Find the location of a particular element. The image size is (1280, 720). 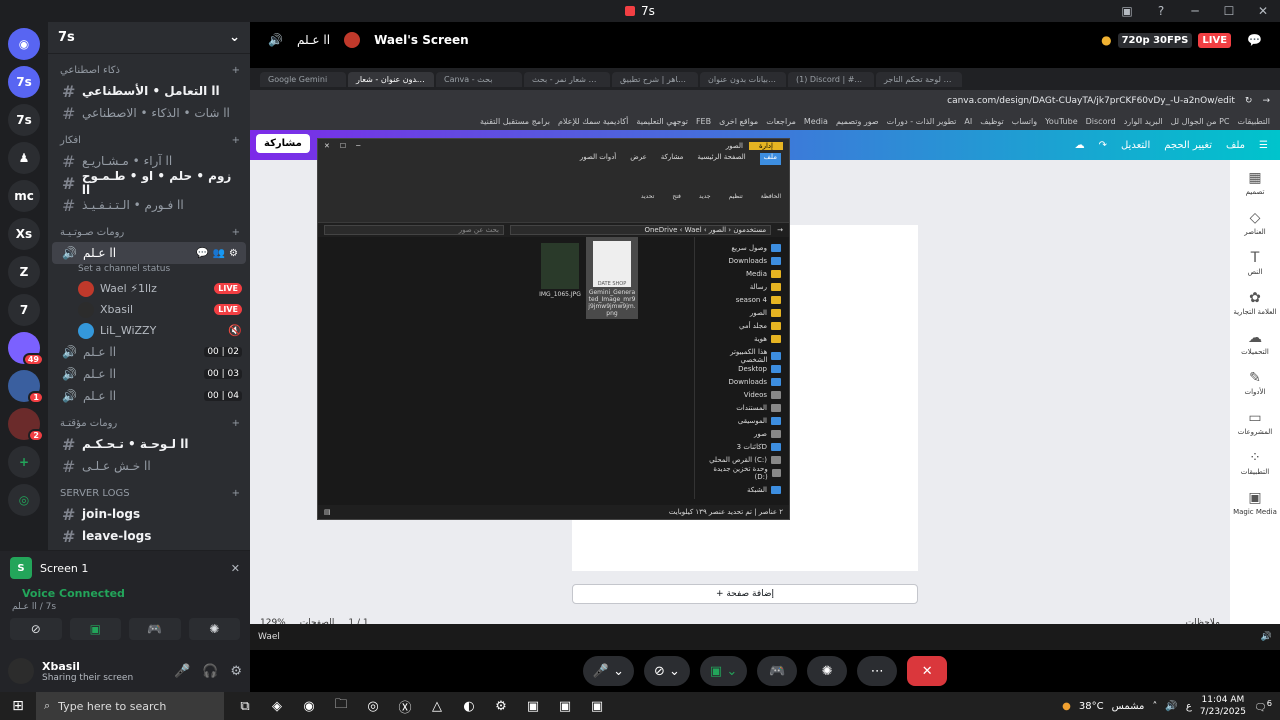

nav-item: الشبكة is located at coordinates (742, 489).